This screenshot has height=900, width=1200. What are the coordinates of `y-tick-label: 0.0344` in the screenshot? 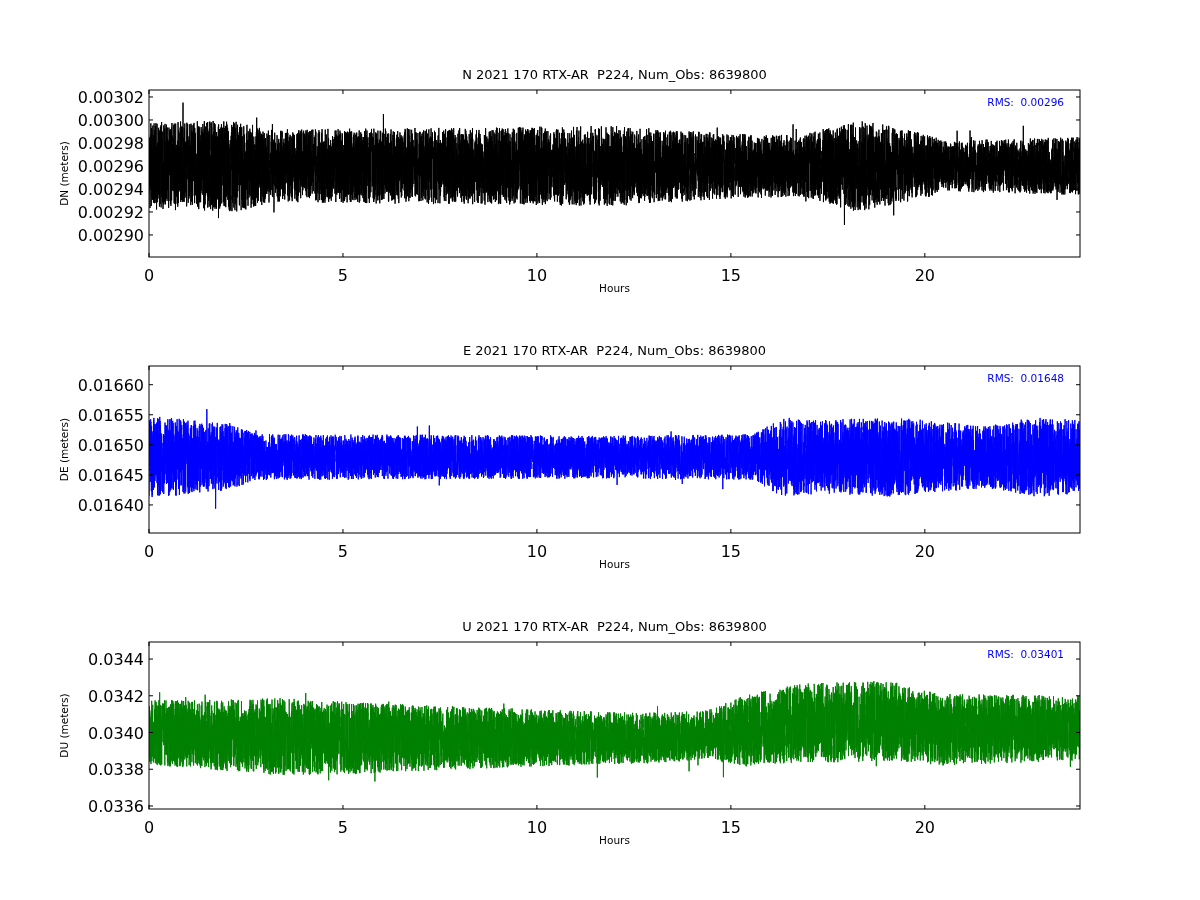 It's located at (116, 660).